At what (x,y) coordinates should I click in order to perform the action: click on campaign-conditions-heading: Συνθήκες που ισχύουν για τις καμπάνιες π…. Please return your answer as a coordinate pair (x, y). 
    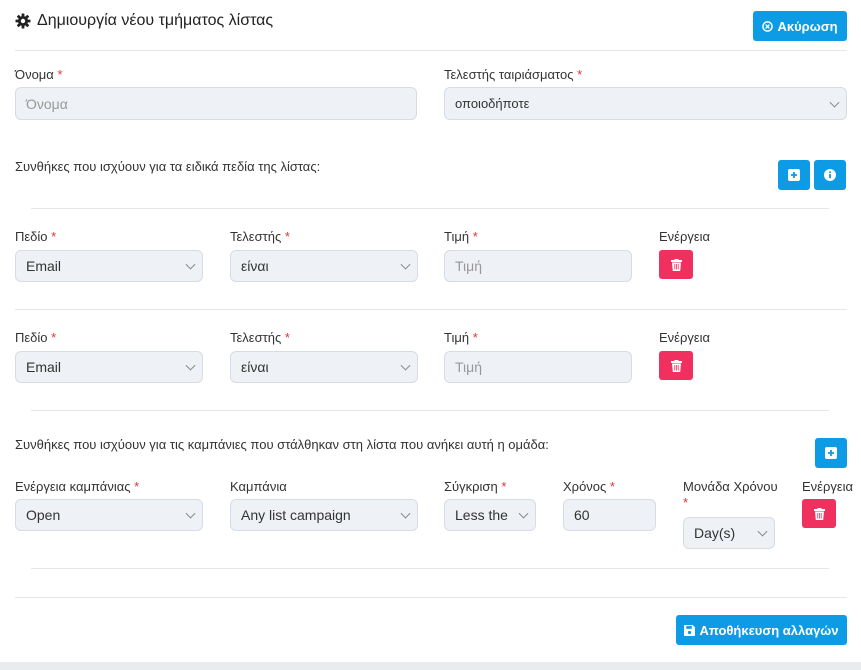
    Looking at the image, I should click on (282, 444).